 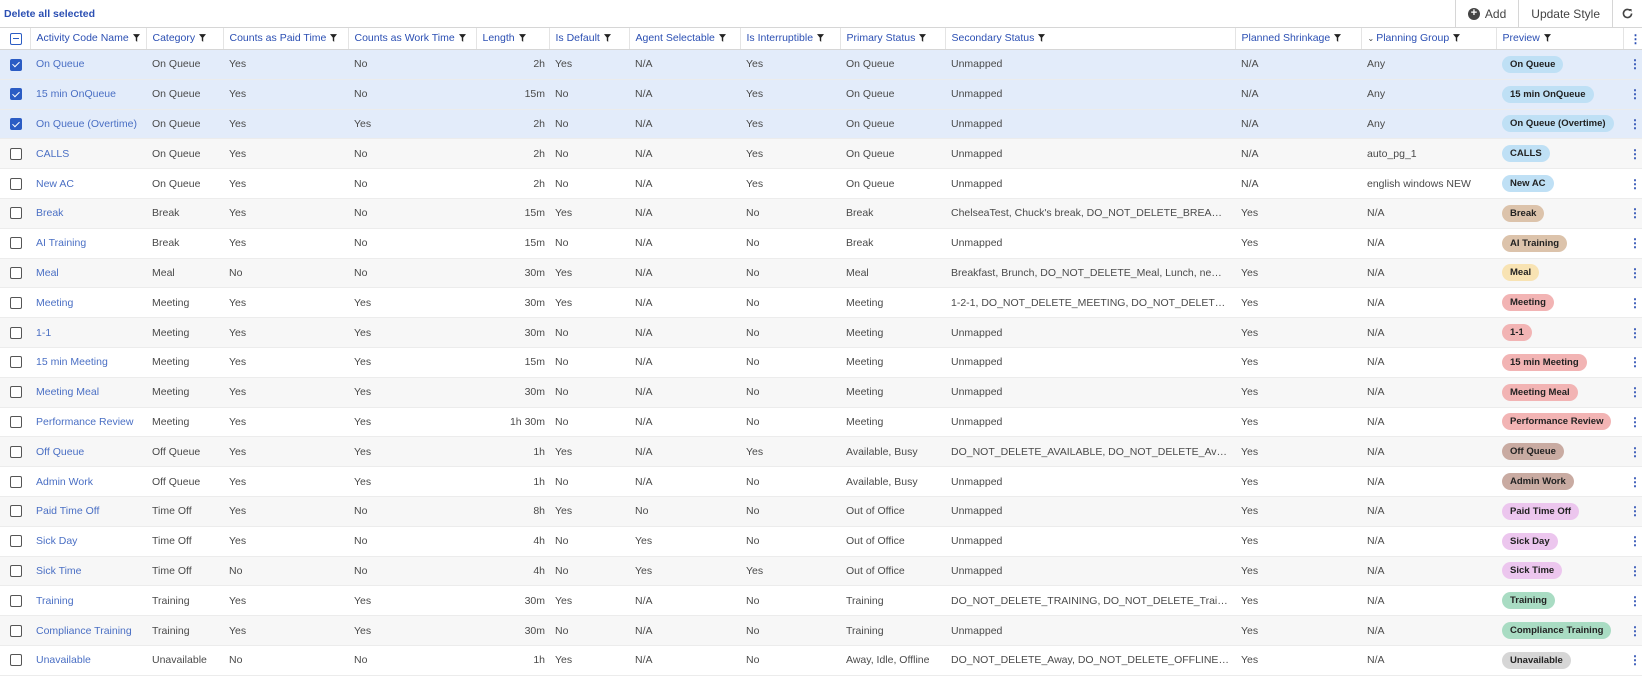 What do you see at coordinates (1565, 13) in the screenshot?
I see `update-style-button: Update Style` at bounding box center [1565, 13].